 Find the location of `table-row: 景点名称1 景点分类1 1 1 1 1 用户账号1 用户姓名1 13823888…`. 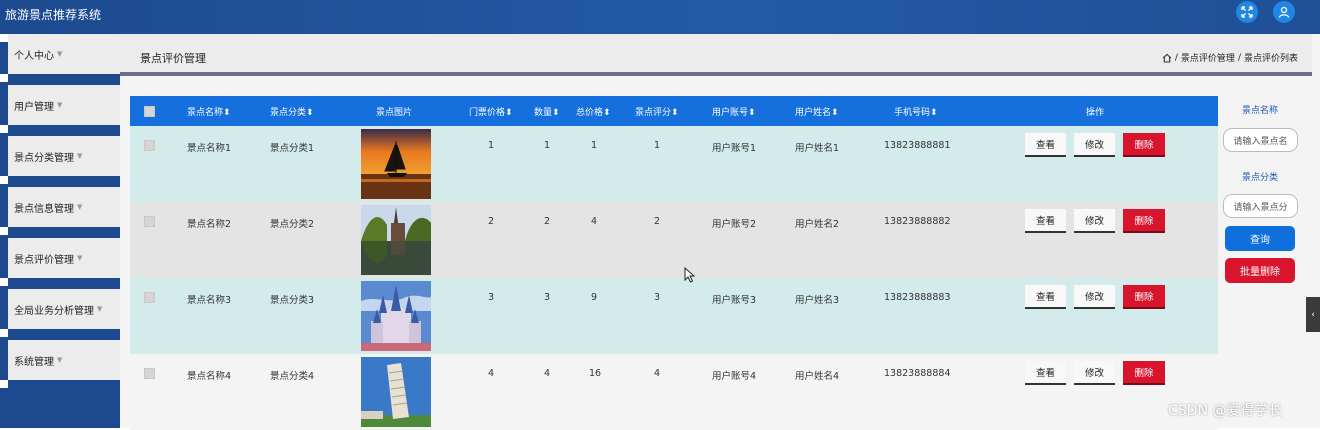

table-row: 景点名称1 景点分类1 1 1 1 1 用户账号1 用户姓名1 13823888… is located at coordinates (674, 164).